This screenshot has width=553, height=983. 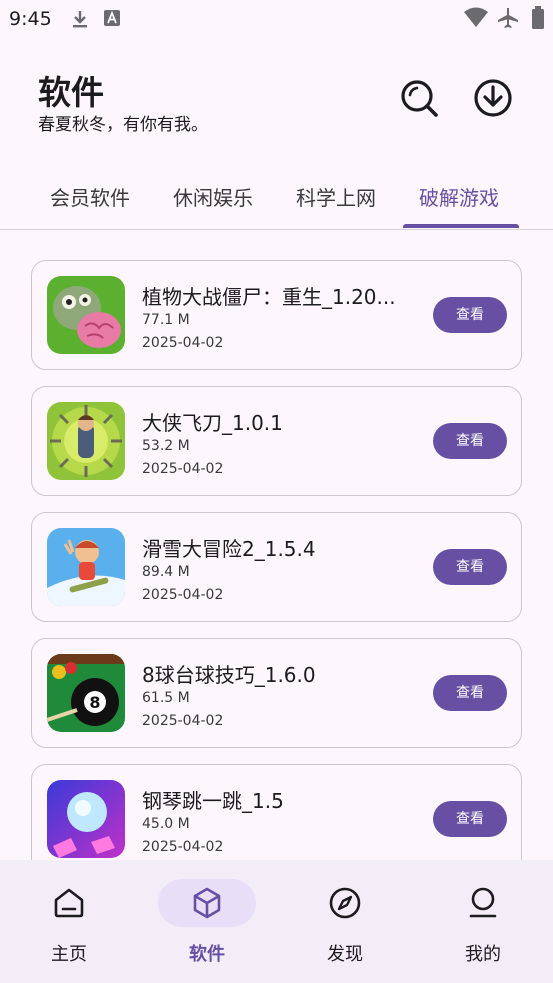 I want to click on person-icon, so click(x=483, y=902).